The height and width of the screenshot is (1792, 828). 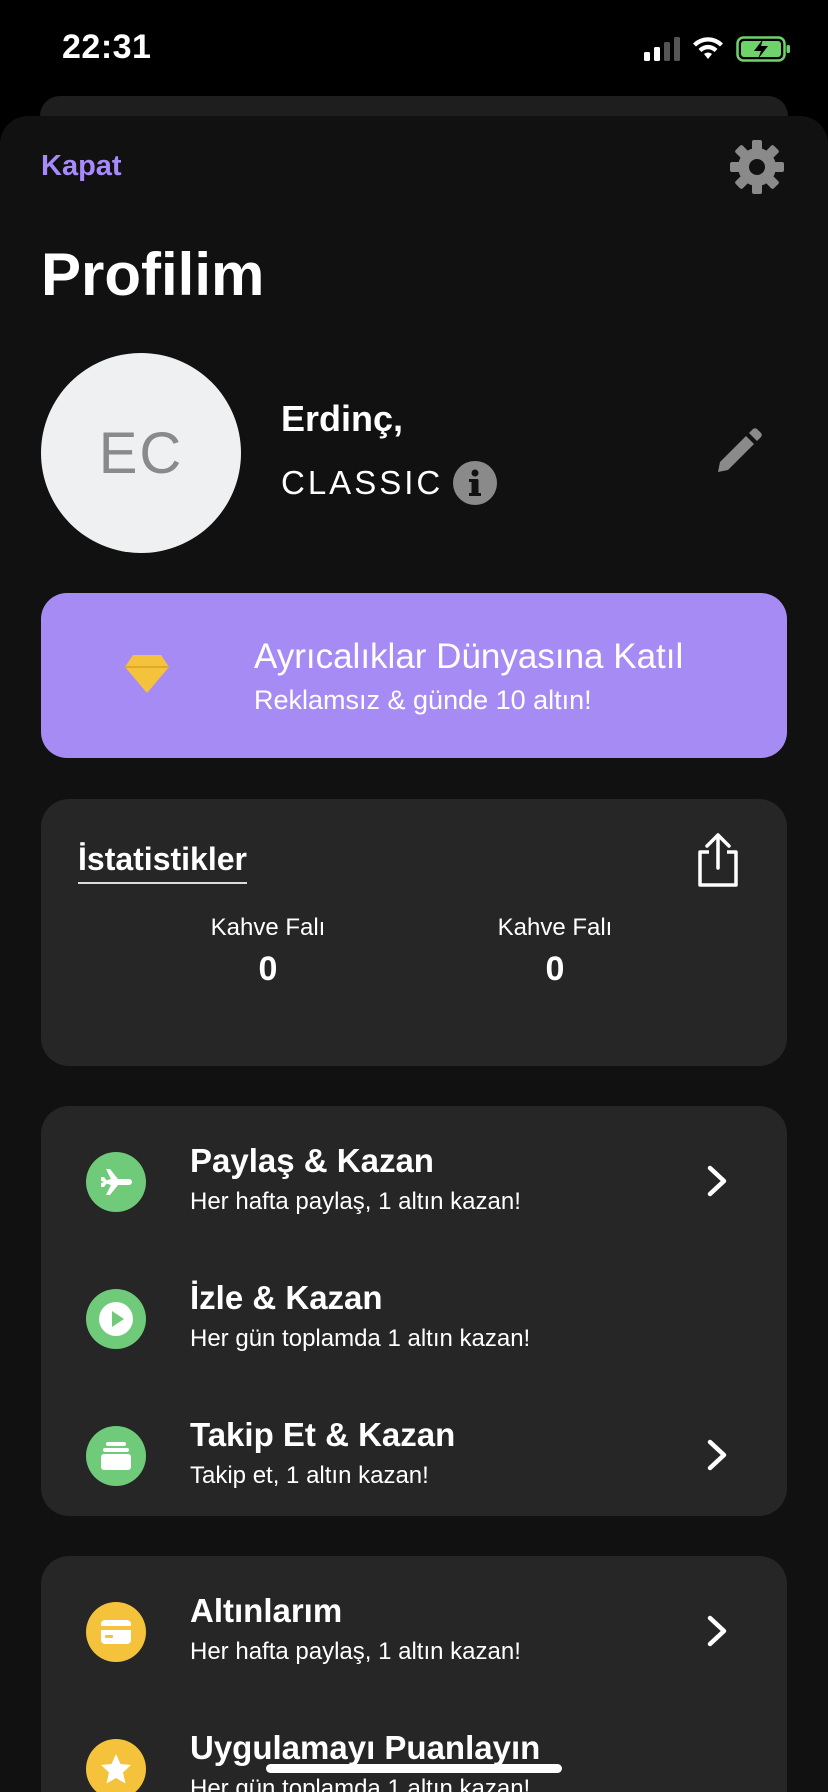 I want to click on statistics-title: İstatistikler, so click(x=162, y=862).